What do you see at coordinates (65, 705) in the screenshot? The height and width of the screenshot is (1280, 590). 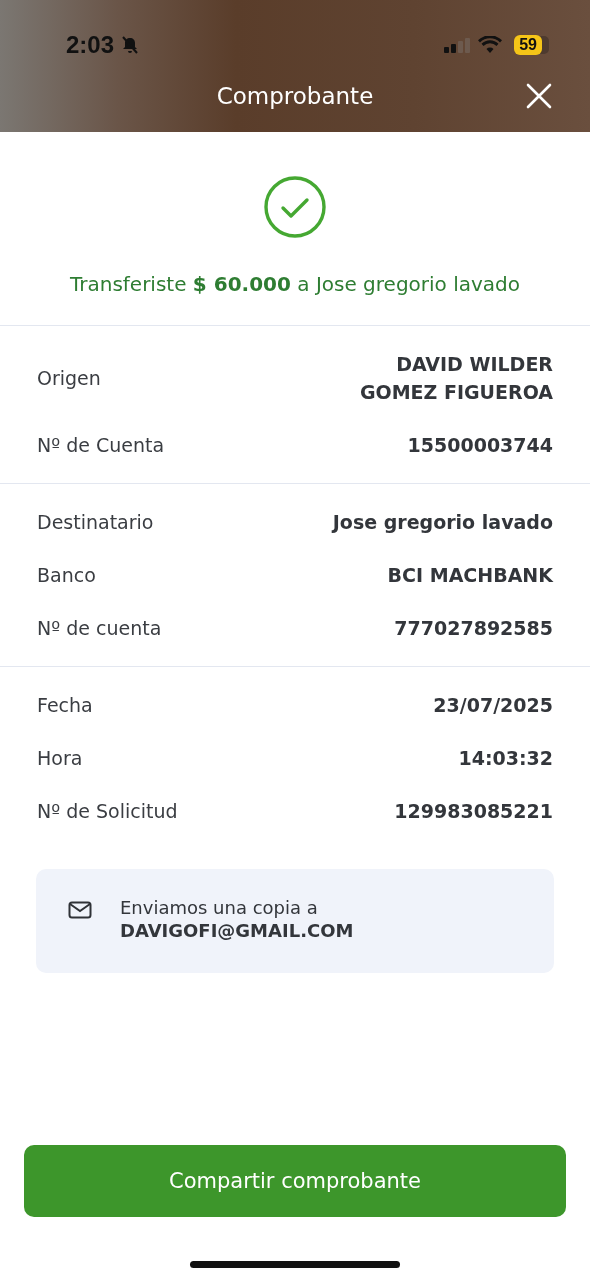 I see `detail-label: Fecha` at bounding box center [65, 705].